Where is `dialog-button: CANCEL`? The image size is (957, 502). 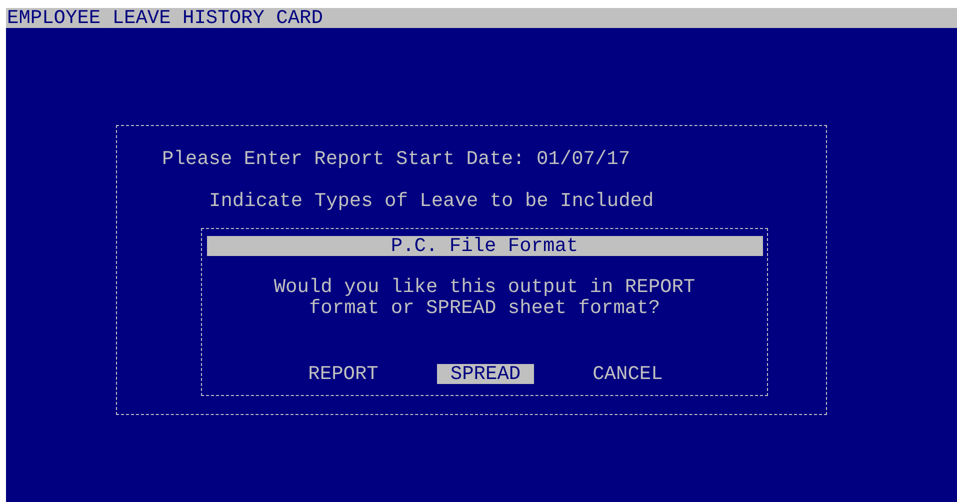 dialog-button: CANCEL is located at coordinates (628, 374).